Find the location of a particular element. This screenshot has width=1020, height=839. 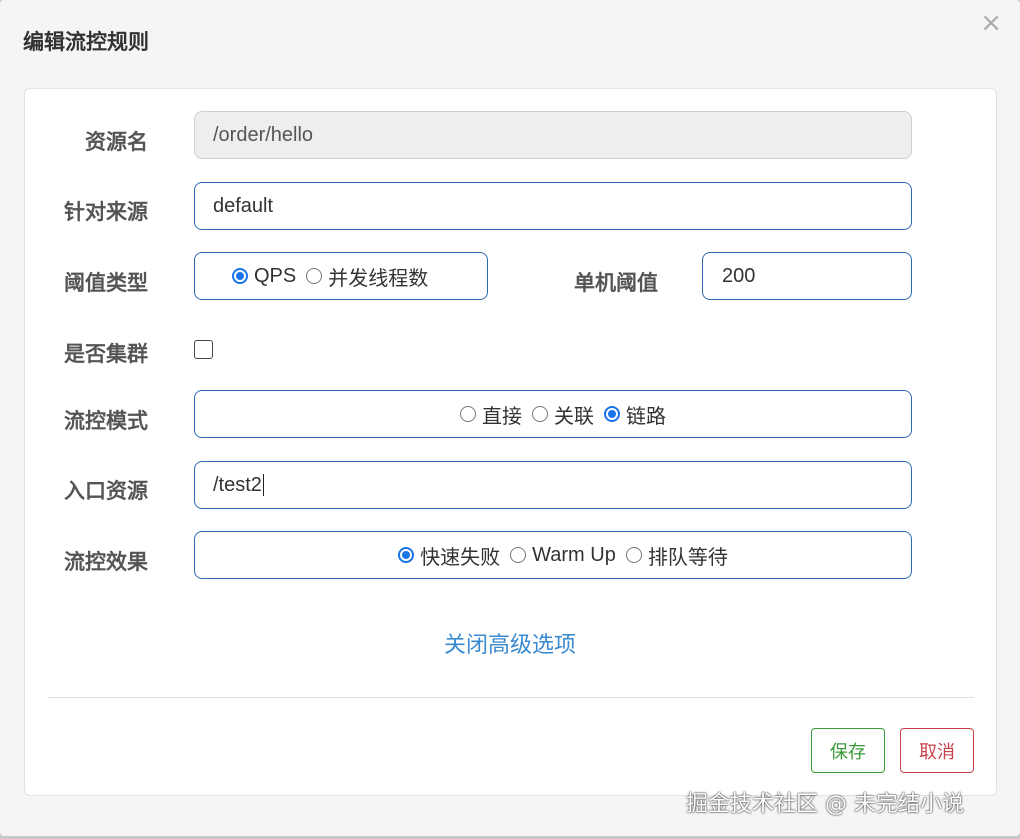

save-button: 保存 is located at coordinates (848, 750).